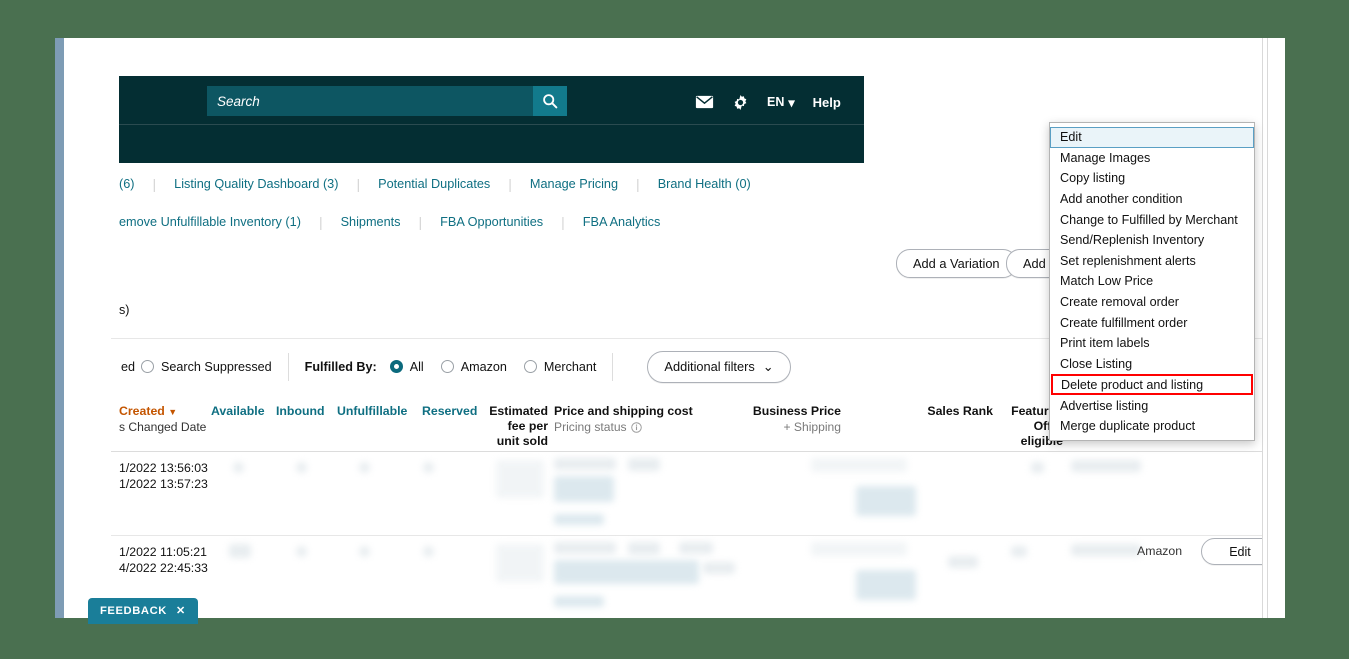  What do you see at coordinates (449, 411) in the screenshot?
I see `column-header-reserved: Reserved` at bounding box center [449, 411].